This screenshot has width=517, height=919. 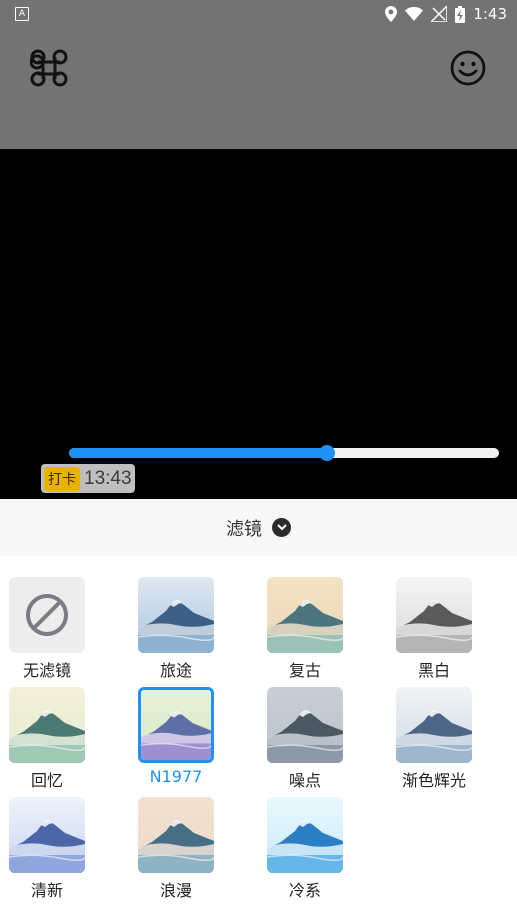 What do you see at coordinates (304, 670) in the screenshot?
I see `filter-label: 复古` at bounding box center [304, 670].